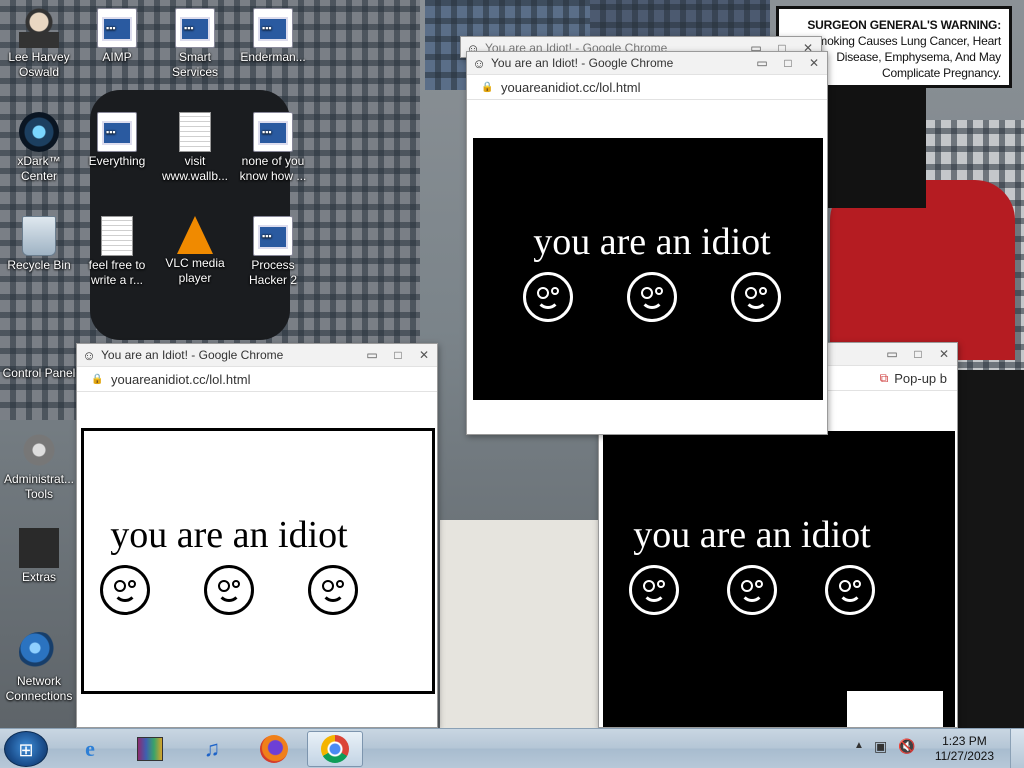 The width and height of the screenshot is (1024, 768). I want to click on control-panel-icon, so click(39, 342).